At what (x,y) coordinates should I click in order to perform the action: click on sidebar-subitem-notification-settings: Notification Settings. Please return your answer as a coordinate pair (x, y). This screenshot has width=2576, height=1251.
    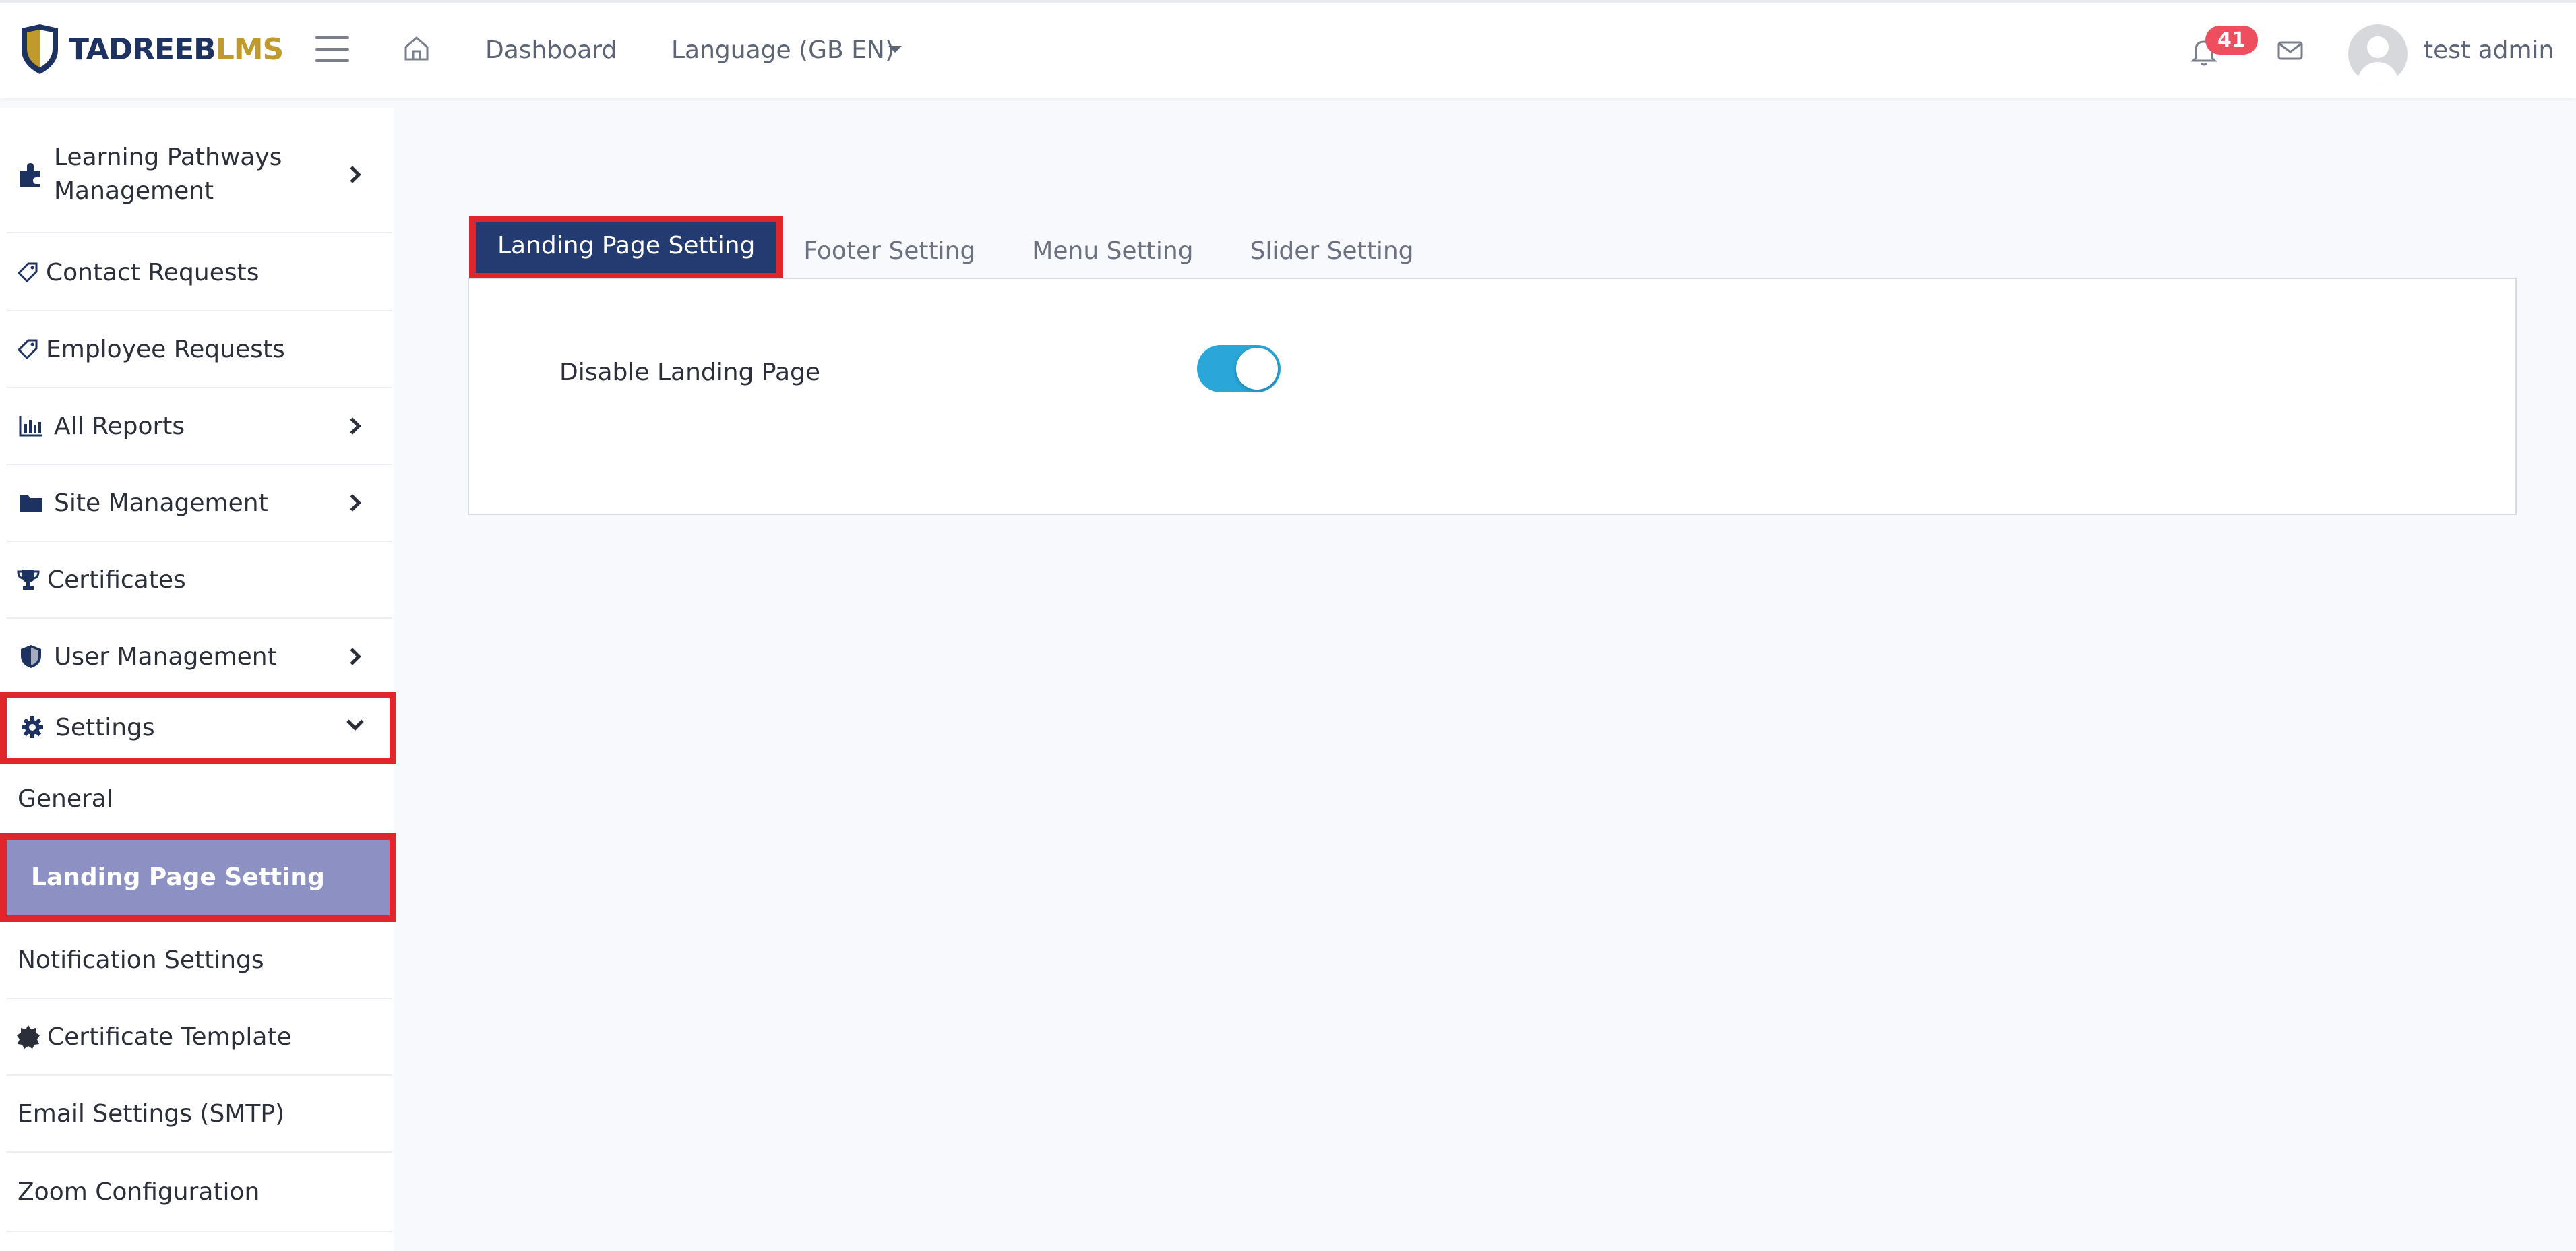
    Looking at the image, I should click on (200, 961).